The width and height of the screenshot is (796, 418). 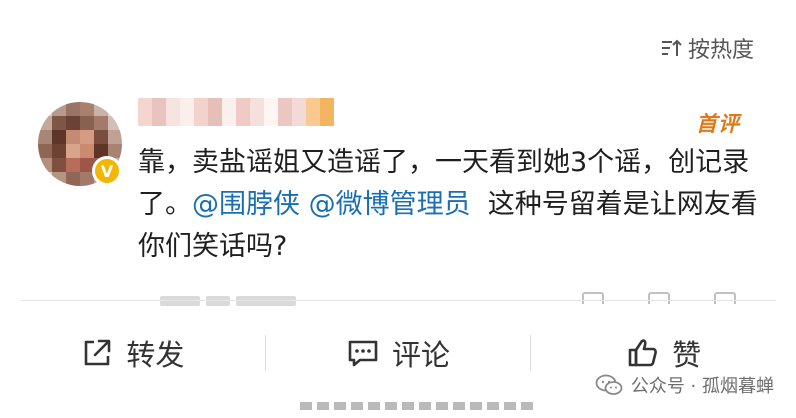 I want to click on comment-button: 评论, so click(x=398, y=353).